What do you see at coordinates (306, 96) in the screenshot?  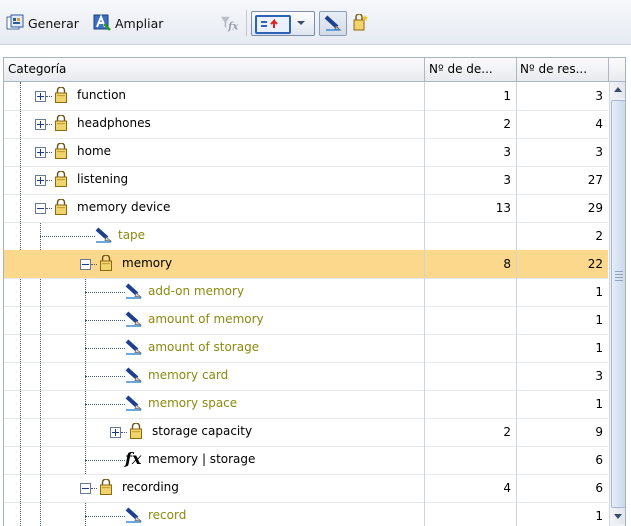 I see `table-row: function 1 3` at bounding box center [306, 96].